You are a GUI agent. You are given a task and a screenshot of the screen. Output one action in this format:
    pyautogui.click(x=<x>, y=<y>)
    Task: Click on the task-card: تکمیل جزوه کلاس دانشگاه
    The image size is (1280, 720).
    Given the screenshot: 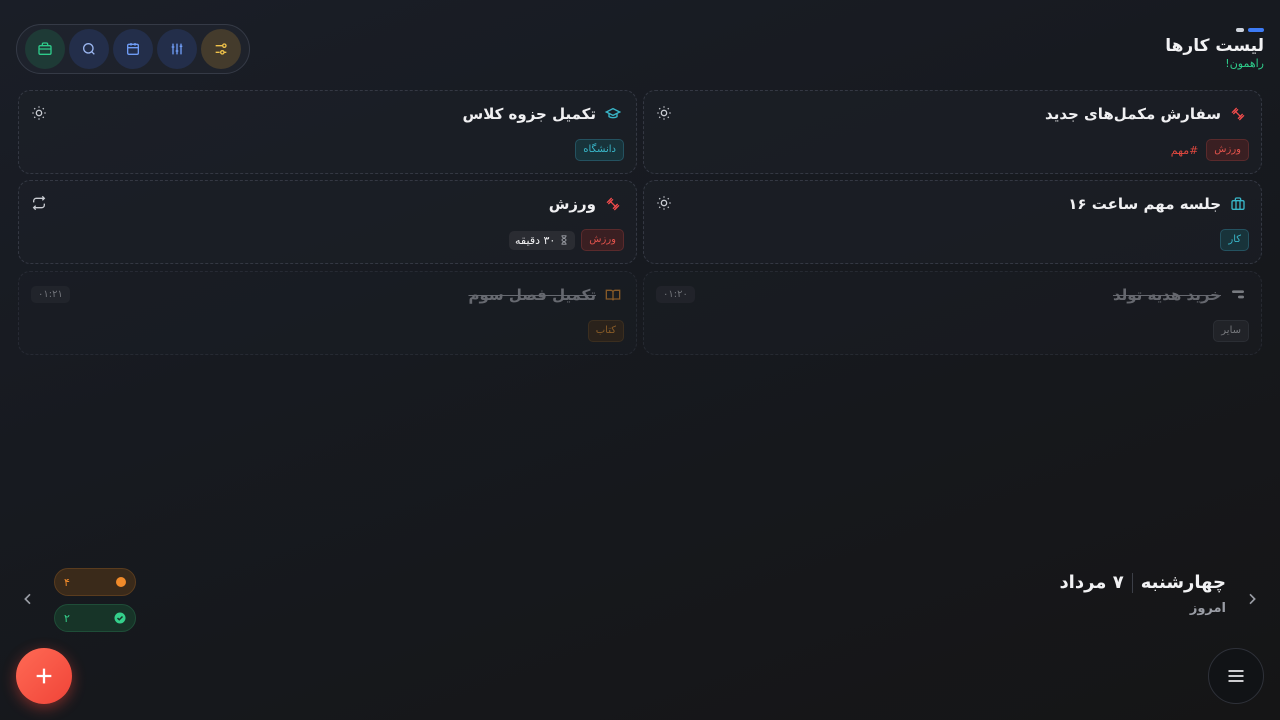 What is the action you would take?
    pyautogui.click(x=327, y=132)
    